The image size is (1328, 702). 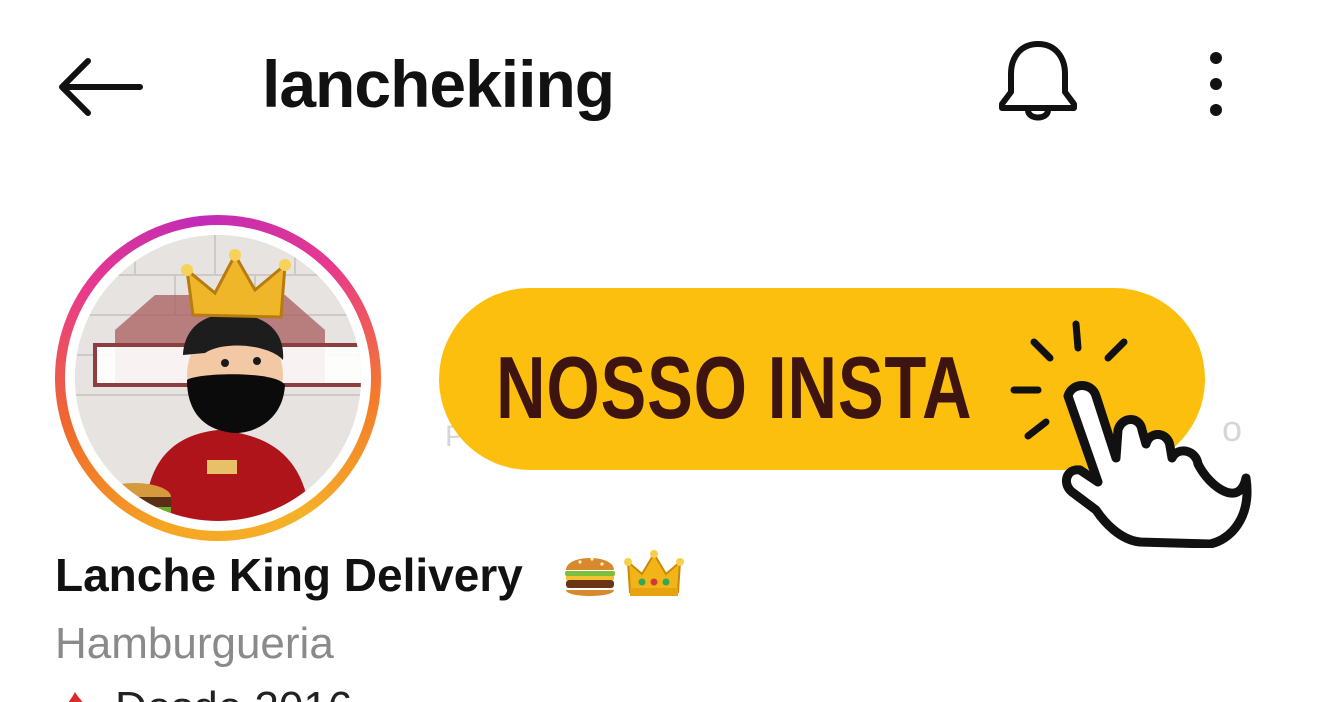 I want to click on profile-bio-text: Desde 2016, so click(x=233, y=692).